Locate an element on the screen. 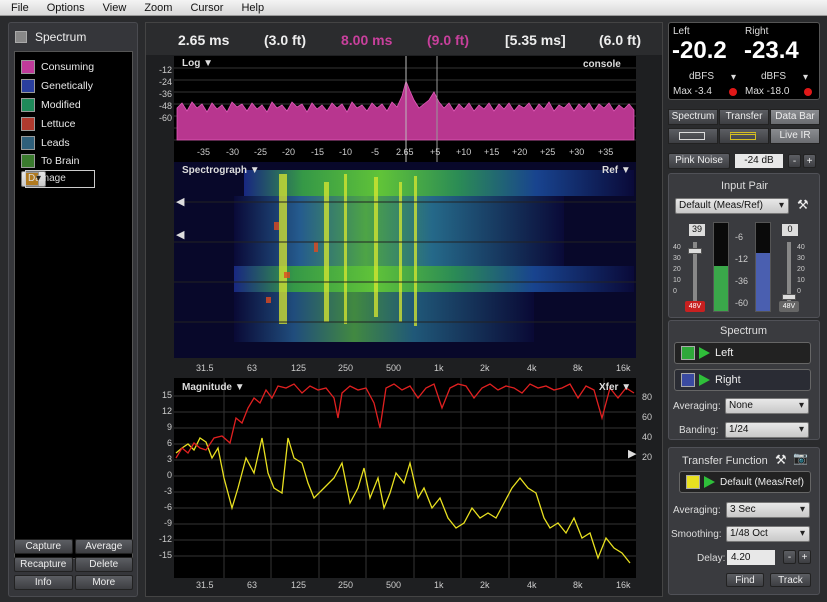 The image size is (827, 602). input-pair-select: Default (Meas/Ref) is located at coordinates (732, 206).